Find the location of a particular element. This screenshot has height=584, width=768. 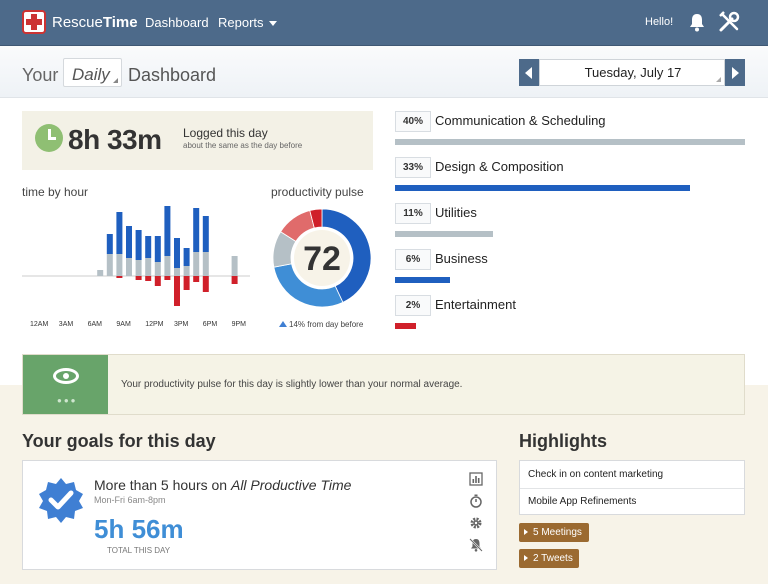

date-picker: Tuesday, July 17 is located at coordinates (632, 72).